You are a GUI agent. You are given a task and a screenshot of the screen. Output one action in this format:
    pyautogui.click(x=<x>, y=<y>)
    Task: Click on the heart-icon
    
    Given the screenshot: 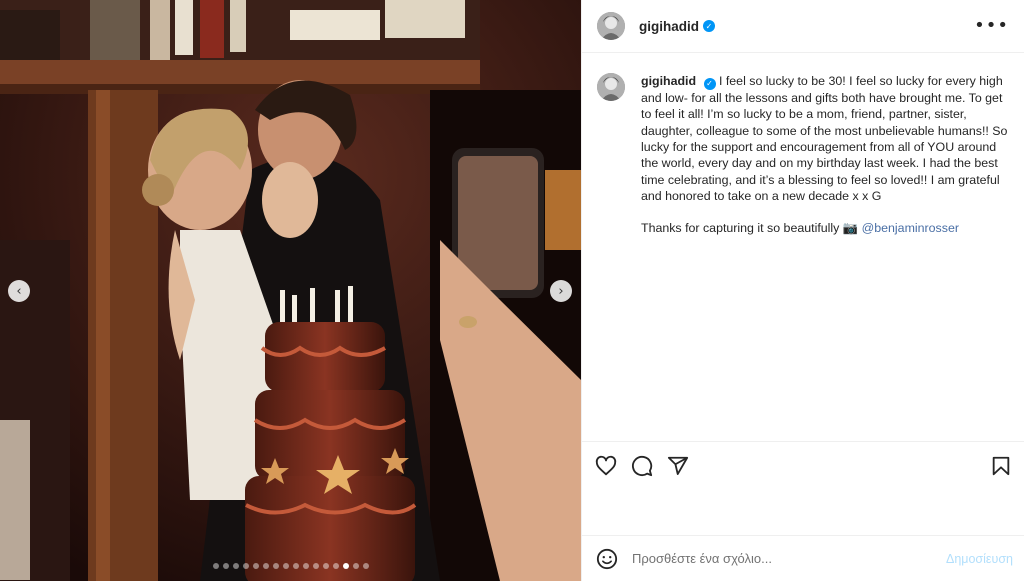 What is the action you would take?
    pyautogui.click(x=606, y=465)
    